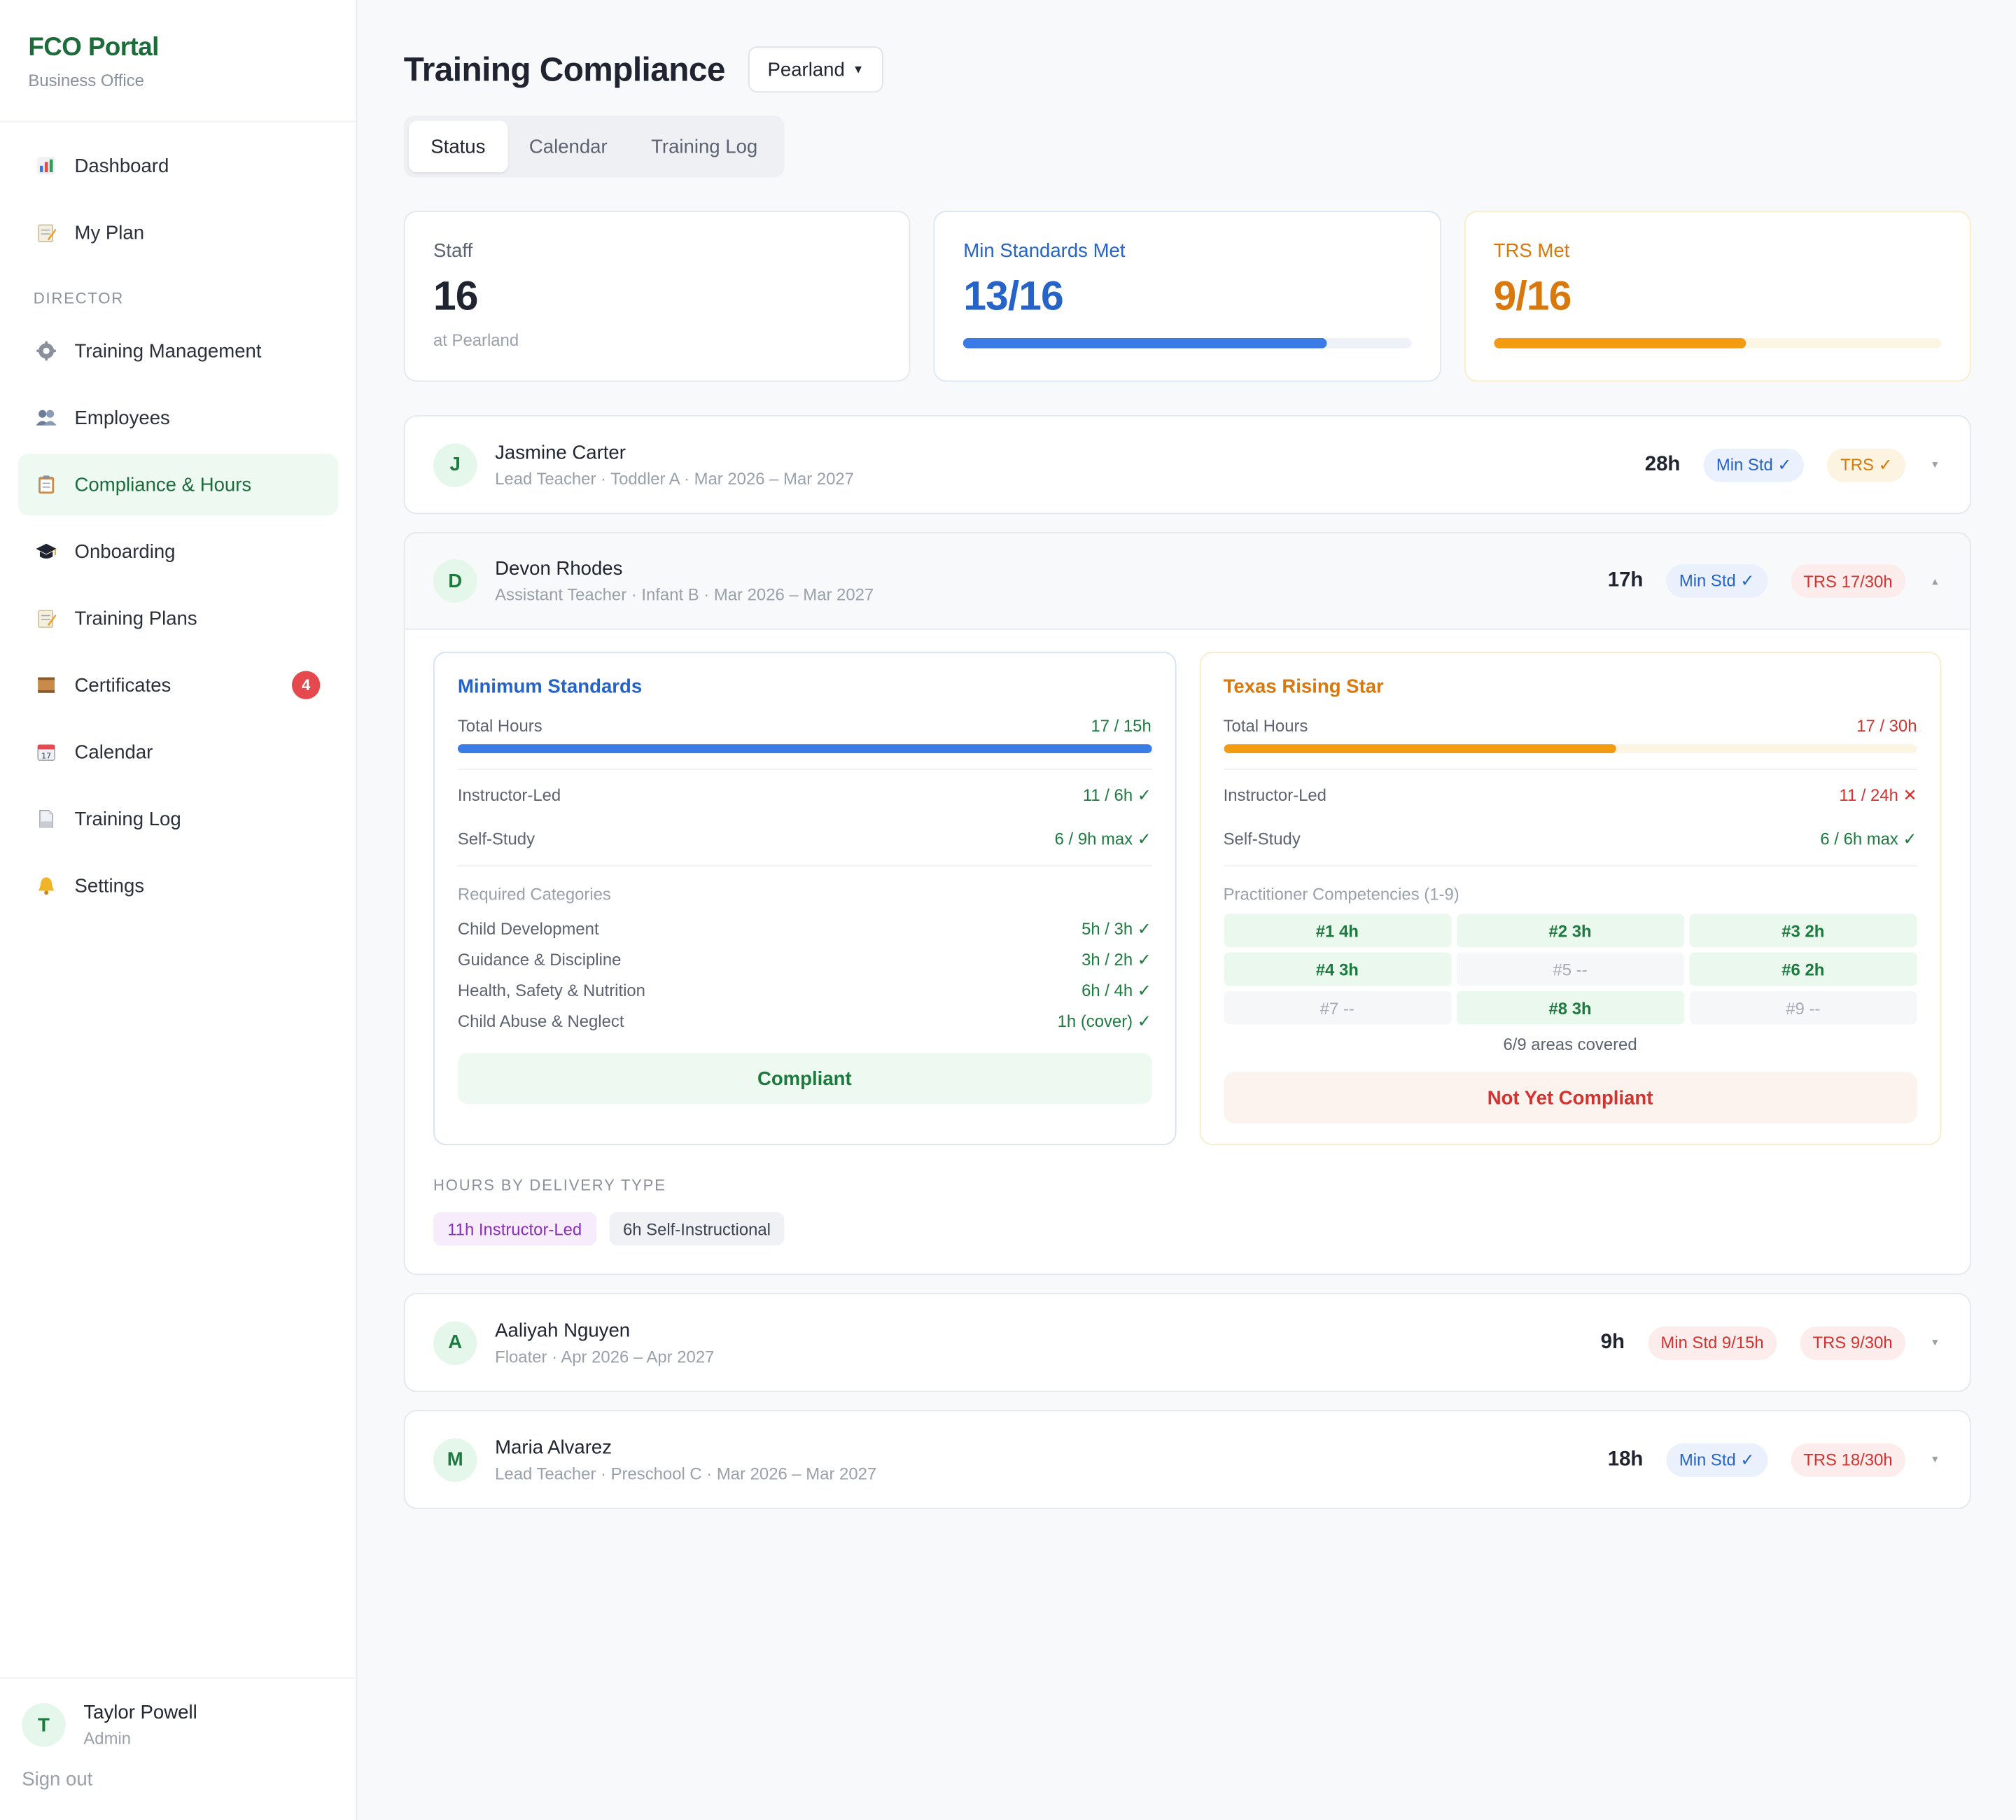  What do you see at coordinates (178, 551) in the screenshot?
I see `sidebar-item-onboarding: Onboarding` at bounding box center [178, 551].